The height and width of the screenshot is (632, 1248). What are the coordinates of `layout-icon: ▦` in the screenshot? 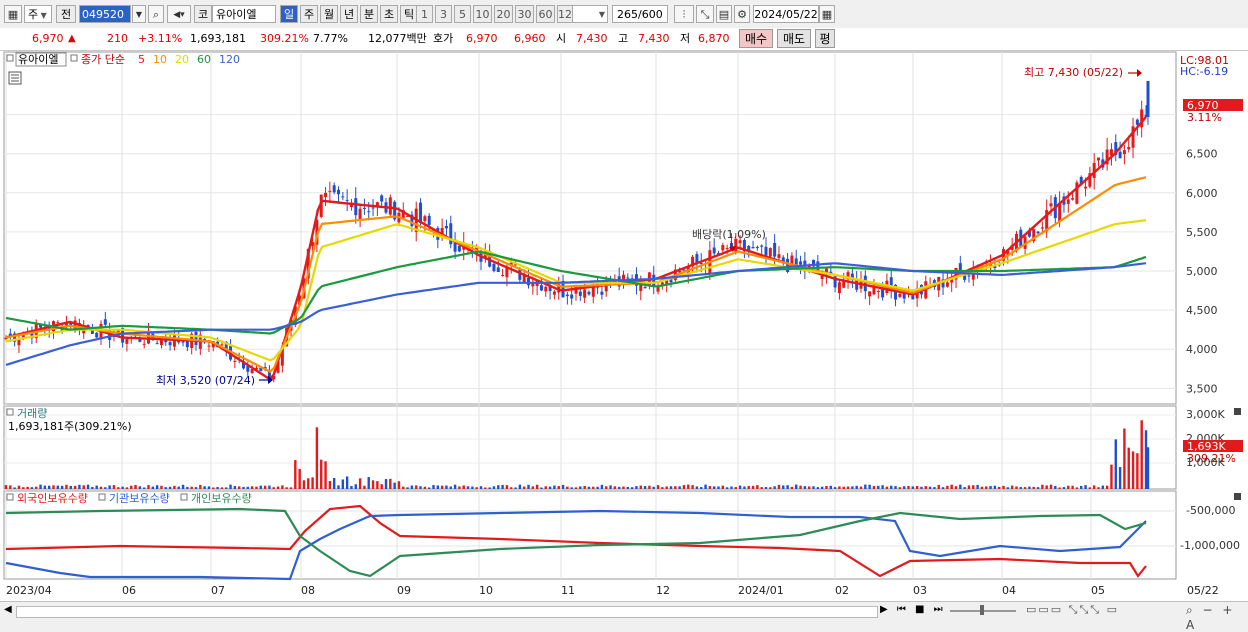 It's located at (13, 14).